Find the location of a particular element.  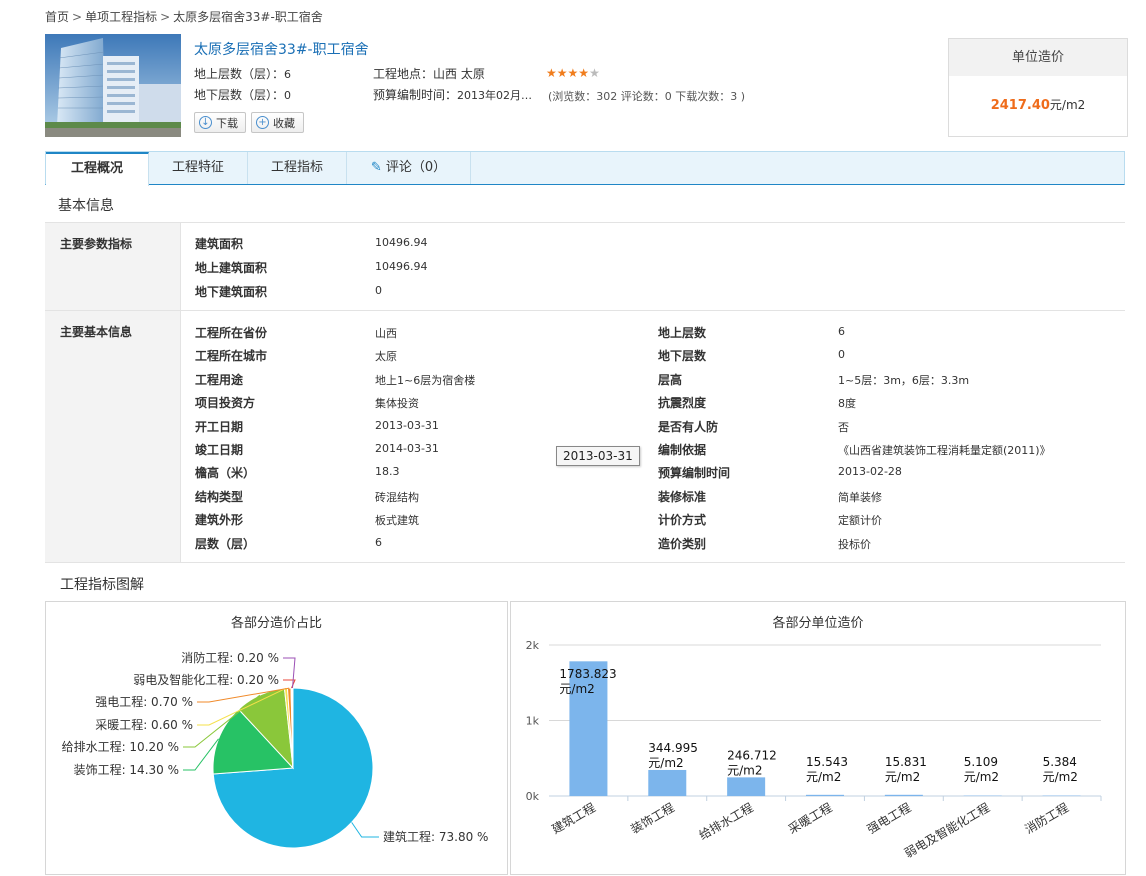

pencil-icon: ✎ is located at coordinates (376, 167).